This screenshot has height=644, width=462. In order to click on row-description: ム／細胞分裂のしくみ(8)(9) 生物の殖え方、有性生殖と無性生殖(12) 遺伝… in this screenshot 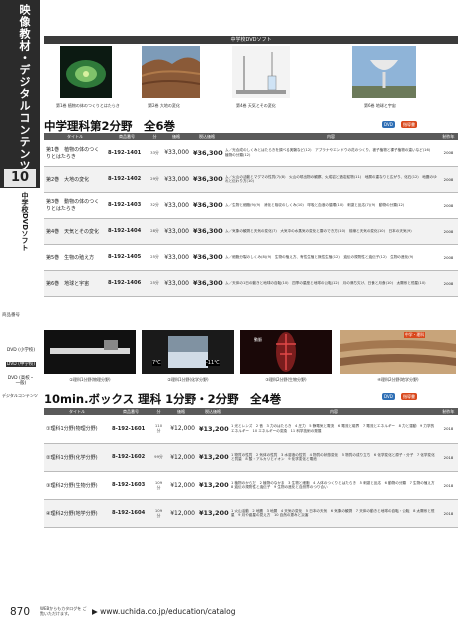, I will do `click(331, 257)`.